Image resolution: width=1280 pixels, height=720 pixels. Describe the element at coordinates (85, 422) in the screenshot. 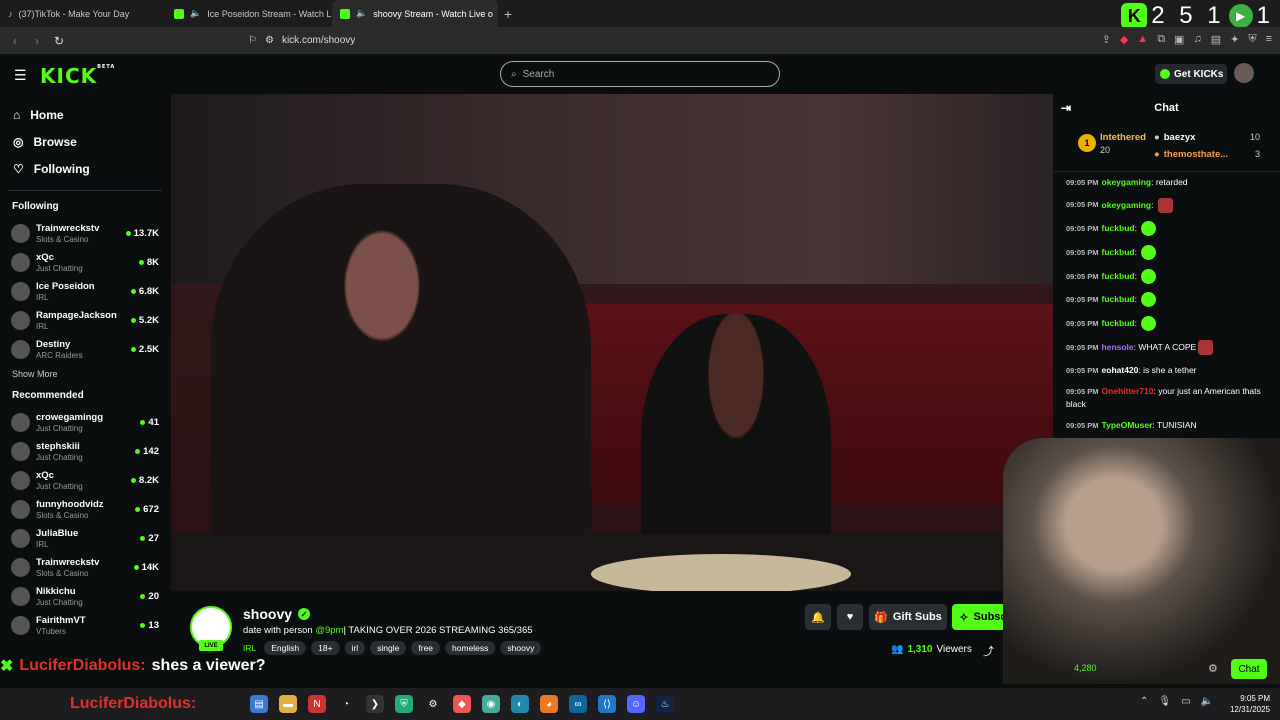

I see `channel-item: crowegamingg Just Chatting 41` at that location.